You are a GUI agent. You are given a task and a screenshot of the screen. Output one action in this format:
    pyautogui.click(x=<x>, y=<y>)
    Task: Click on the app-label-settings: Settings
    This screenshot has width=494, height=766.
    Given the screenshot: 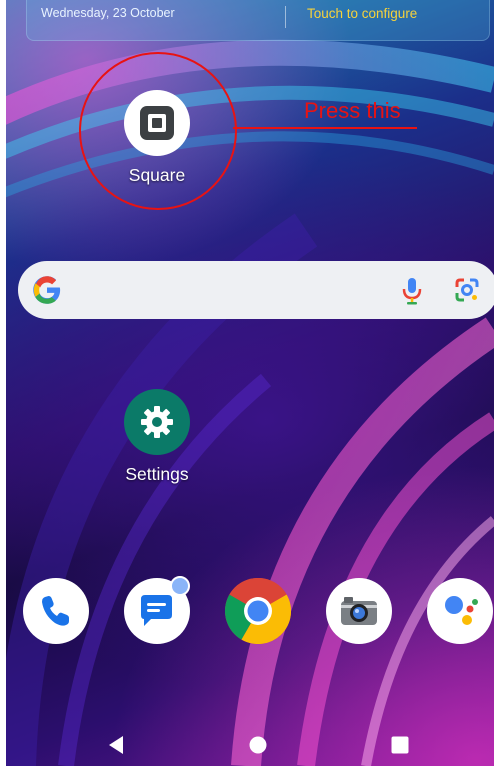 What is the action you would take?
    pyautogui.click(x=157, y=474)
    